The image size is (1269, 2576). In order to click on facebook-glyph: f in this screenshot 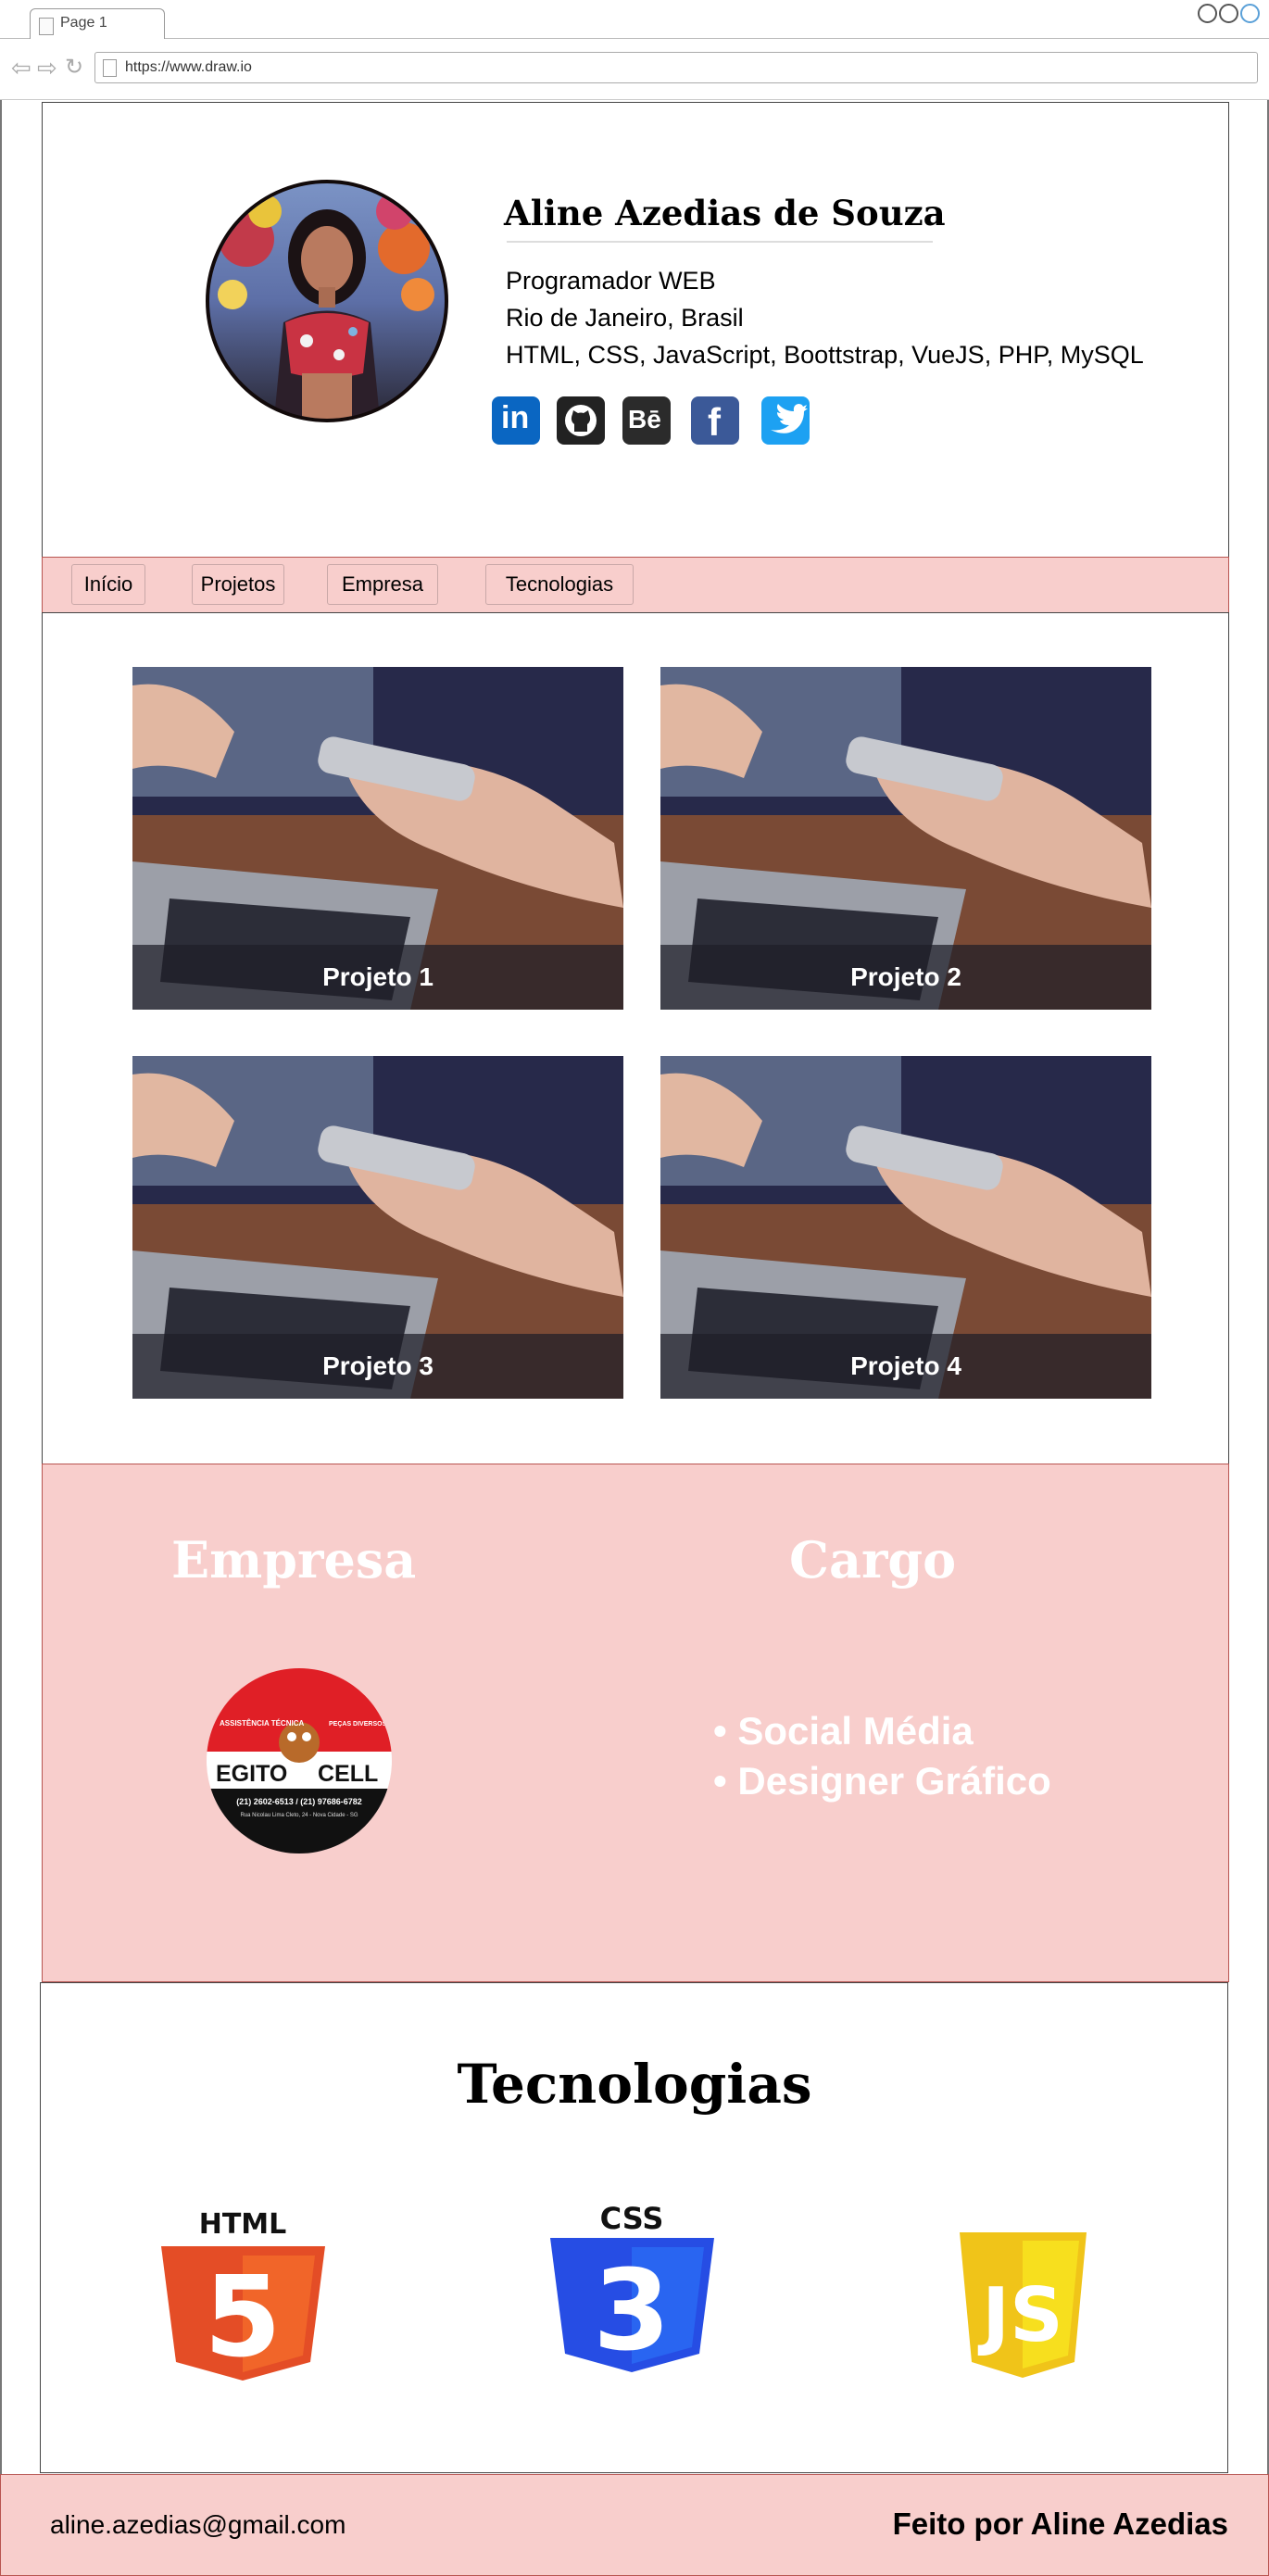, I will do `click(714, 422)`.